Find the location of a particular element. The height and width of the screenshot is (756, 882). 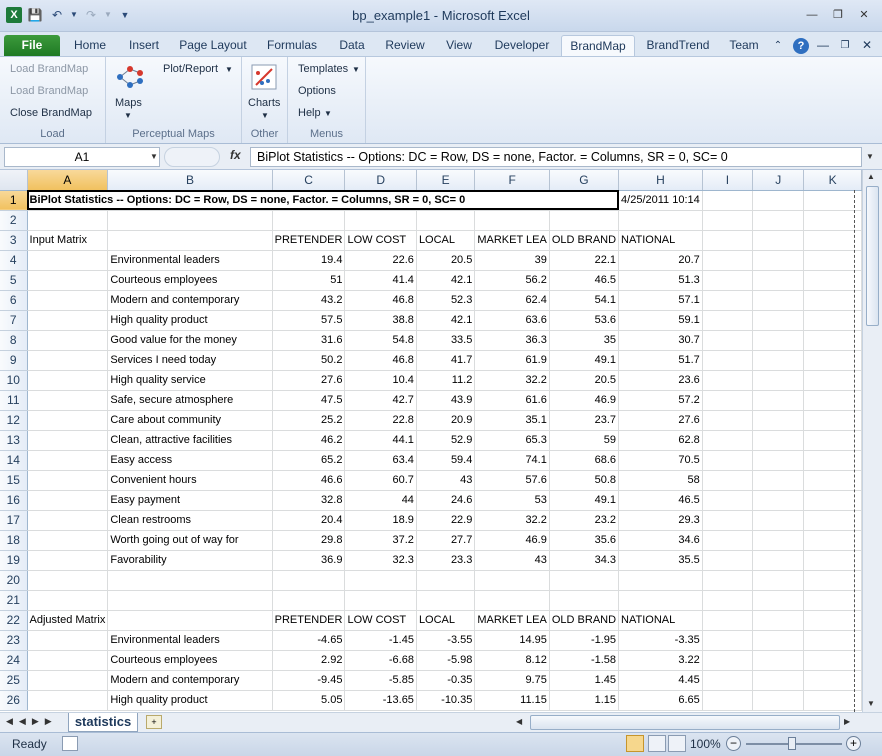

value-cell: 6.65 is located at coordinates (660, 700).